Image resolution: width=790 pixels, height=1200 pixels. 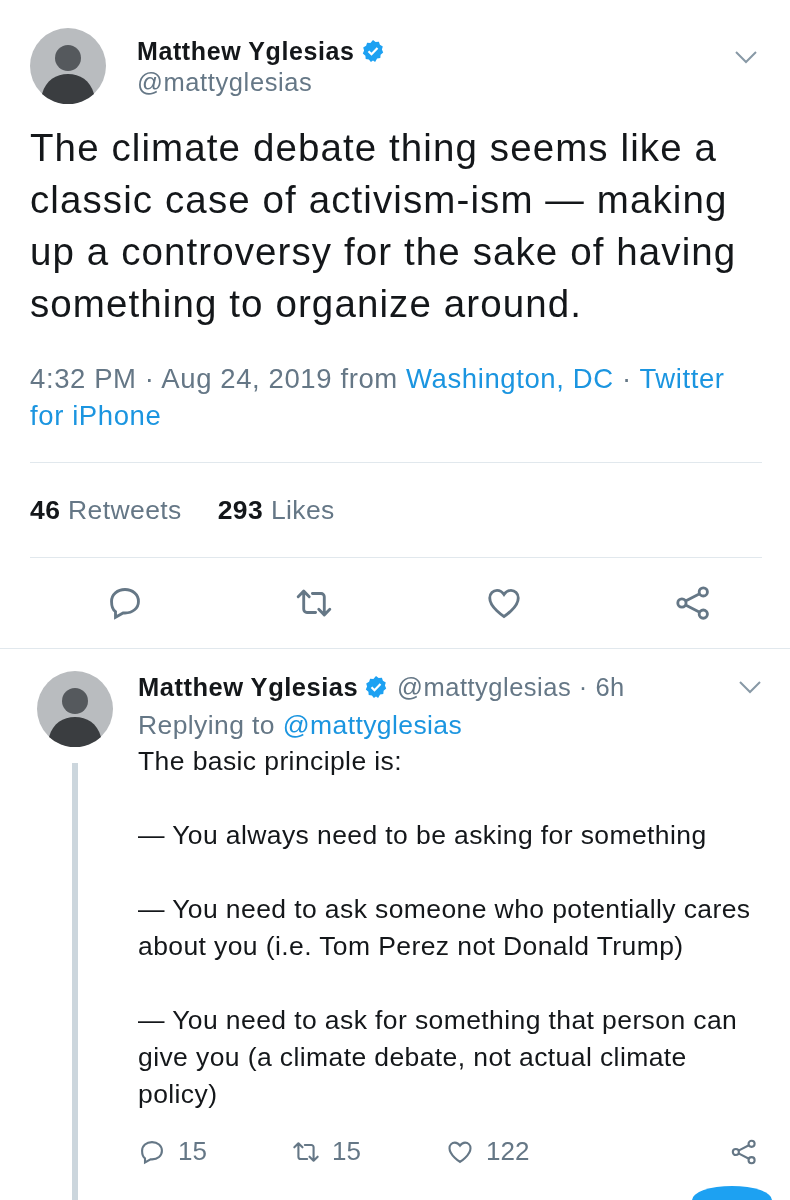 I want to click on replying-to-text: Replying to @mattyglesias, so click(x=301, y=725).